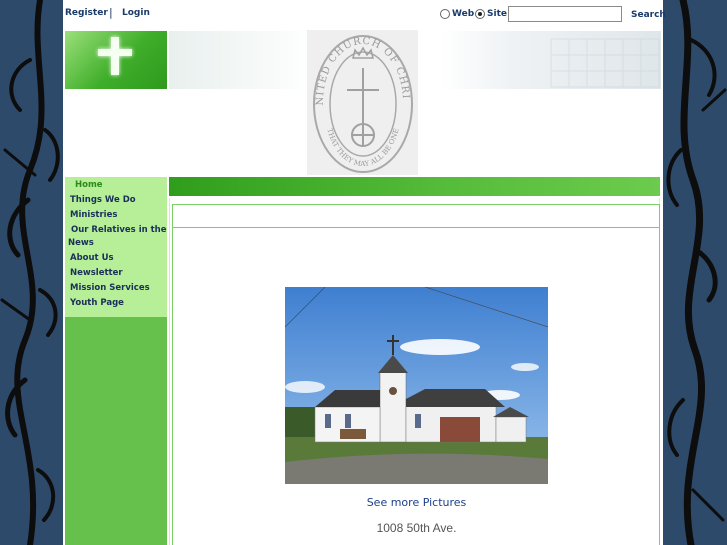  Describe the element at coordinates (416, 227) in the screenshot. I see `content-divider` at that location.